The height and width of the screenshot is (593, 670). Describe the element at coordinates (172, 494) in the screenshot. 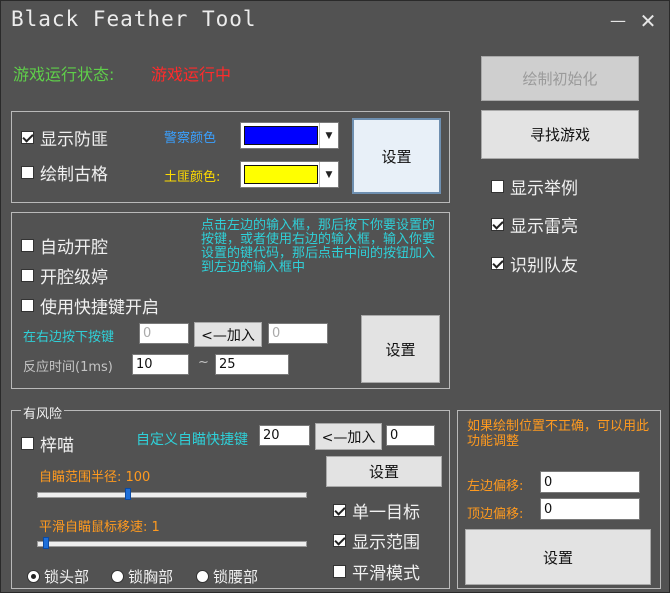

I see `aim-radius-slider` at that location.